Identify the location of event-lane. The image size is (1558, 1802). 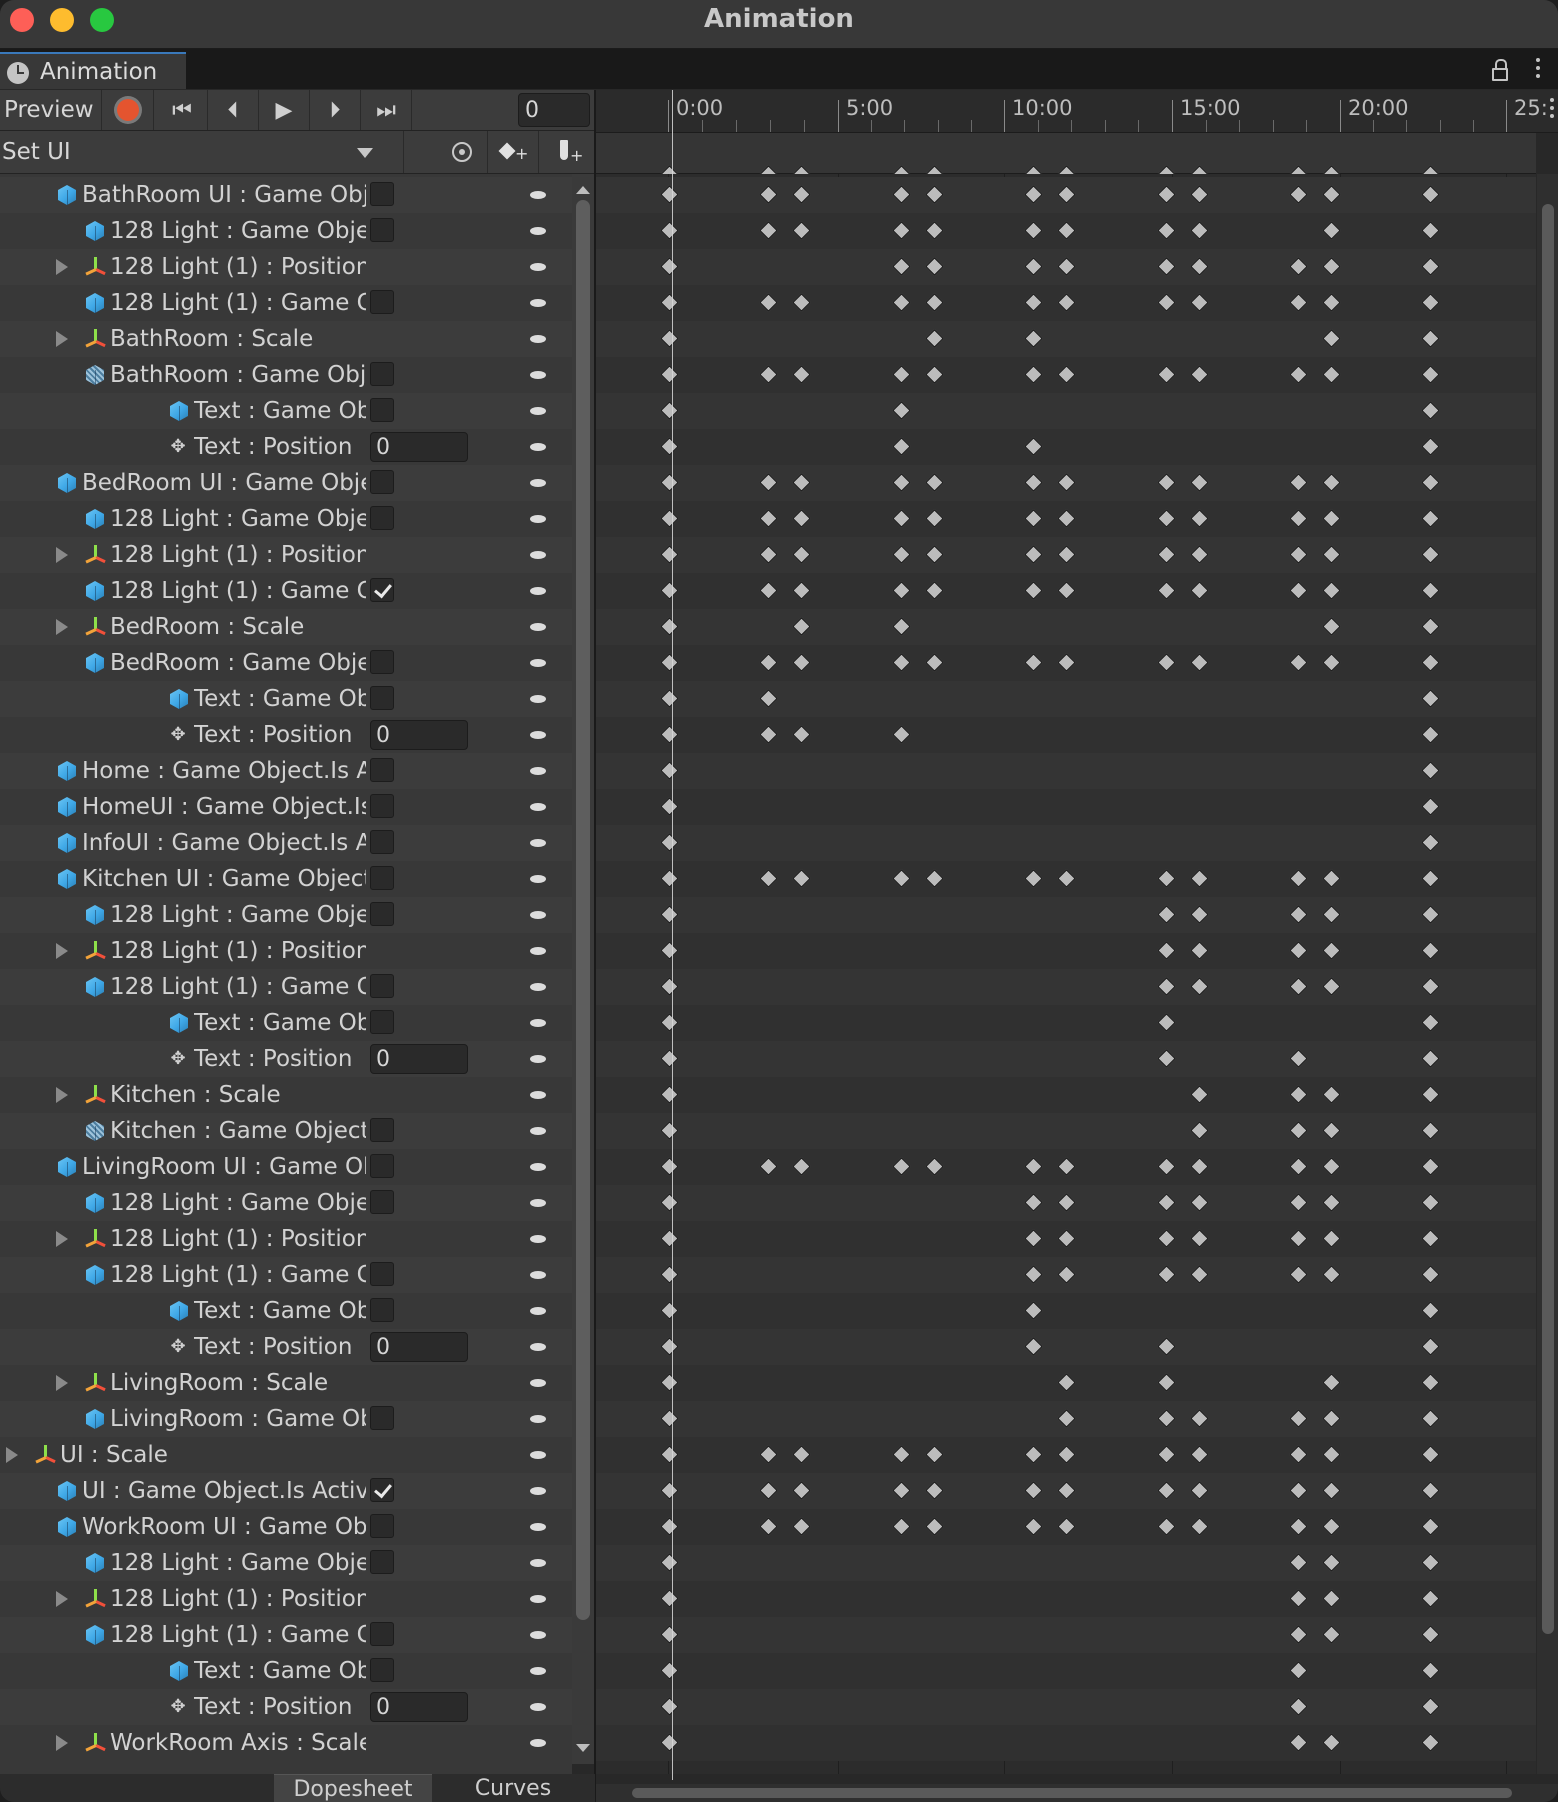
(1066, 158).